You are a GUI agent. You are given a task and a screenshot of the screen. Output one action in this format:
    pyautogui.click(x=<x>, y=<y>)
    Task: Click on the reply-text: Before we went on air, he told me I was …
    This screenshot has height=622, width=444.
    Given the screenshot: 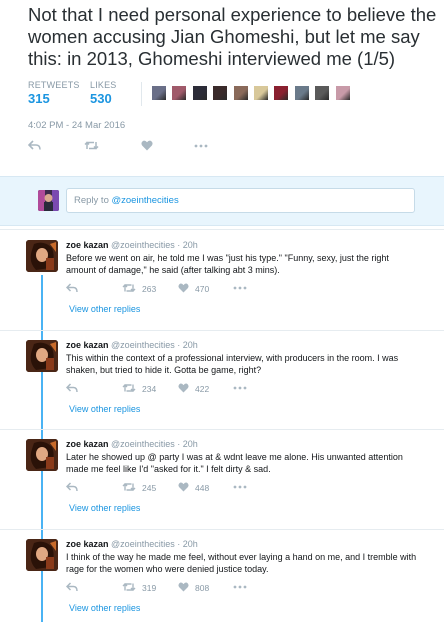 What is the action you would take?
    pyautogui.click(x=227, y=264)
    